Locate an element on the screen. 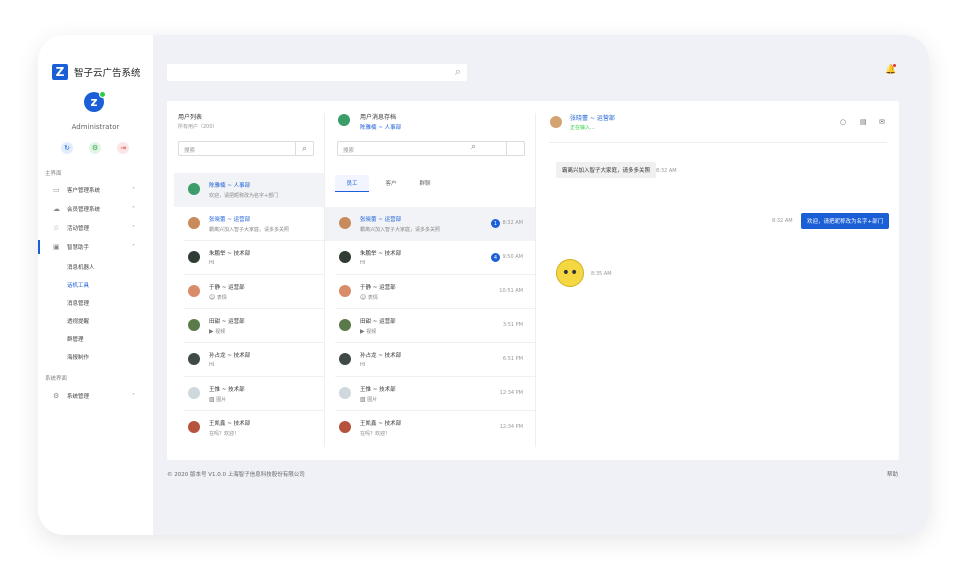 The width and height of the screenshot is (964, 572). filter-button is located at coordinates (515, 148).